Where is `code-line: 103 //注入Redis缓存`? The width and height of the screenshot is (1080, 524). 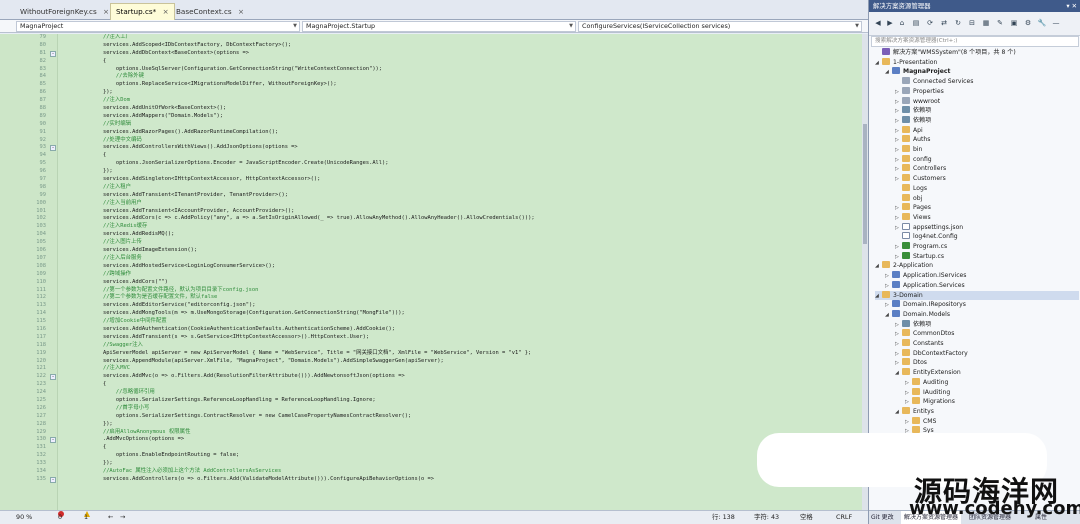 code-line: 103 //注入Redis缓存 is located at coordinates (431, 227).